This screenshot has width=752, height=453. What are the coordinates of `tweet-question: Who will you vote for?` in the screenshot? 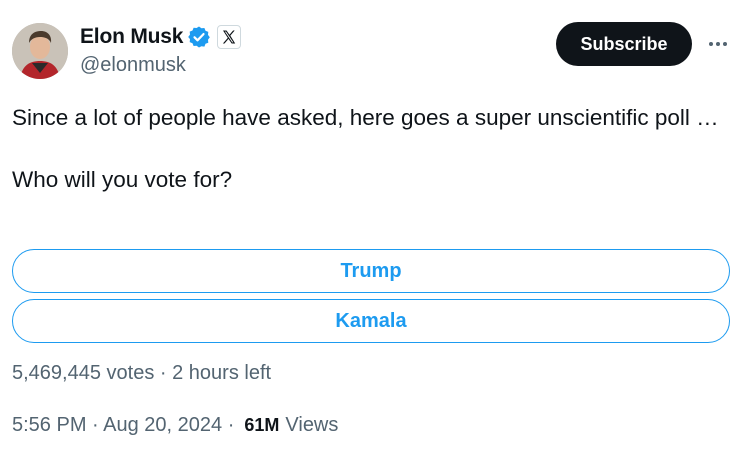 It's located at (122, 179).